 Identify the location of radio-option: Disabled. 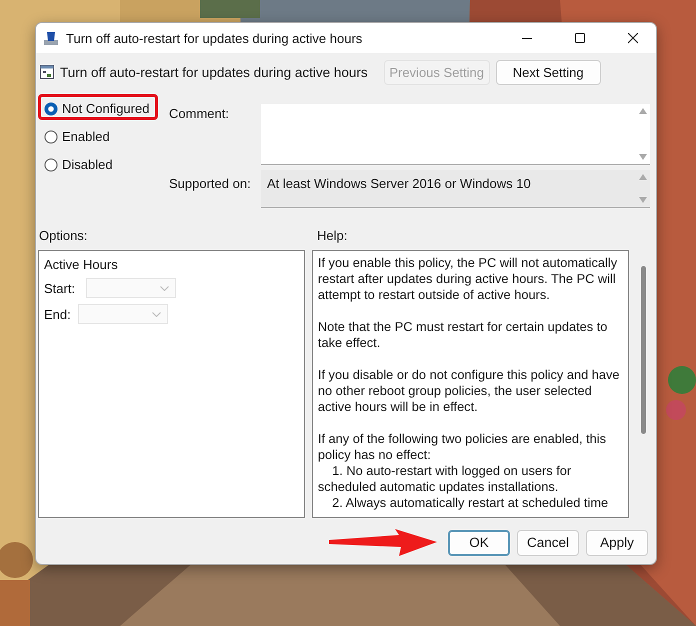
(80, 163).